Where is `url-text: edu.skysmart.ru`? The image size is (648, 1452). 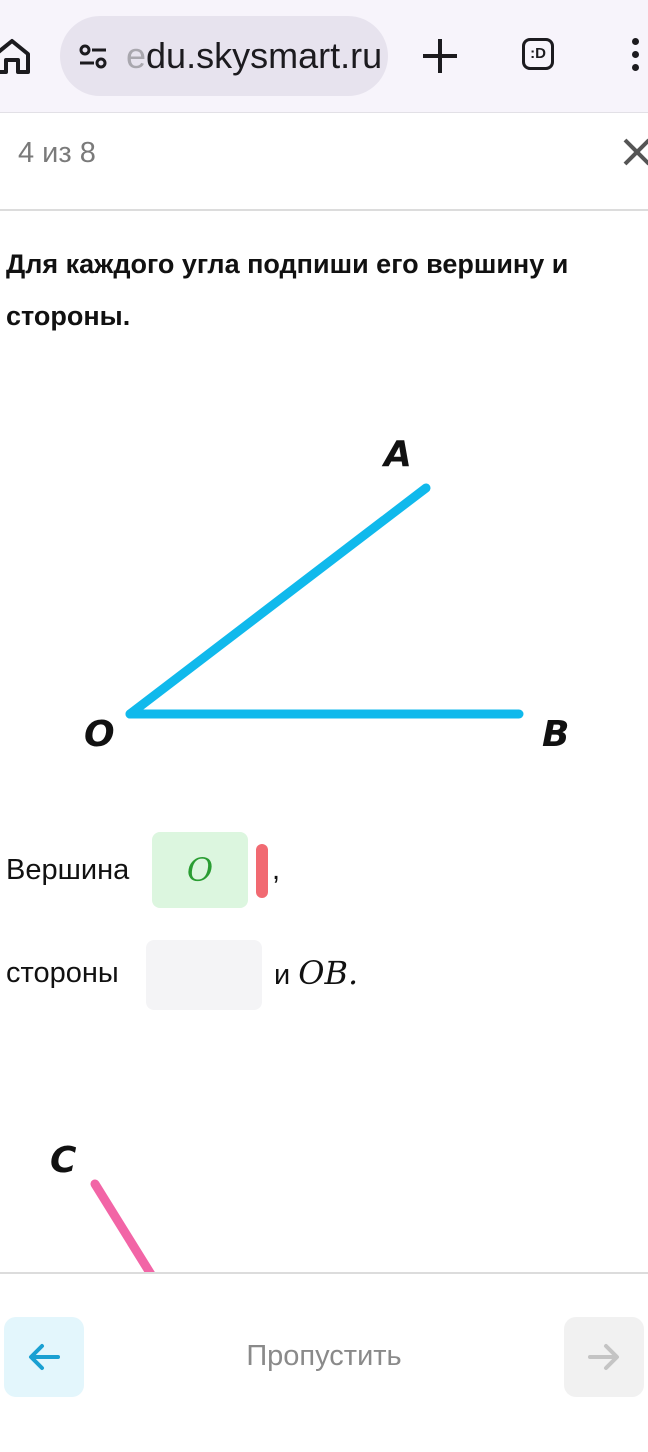
url-text: edu.skysmart.ru is located at coordinates (253, 56).